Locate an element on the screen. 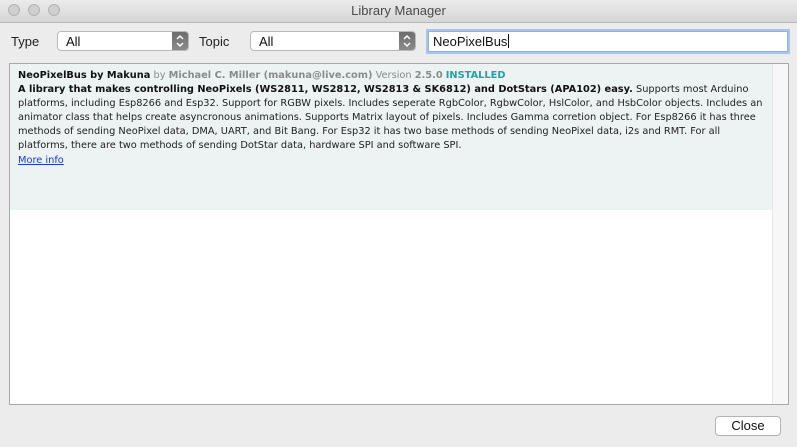  search-input: NeoPixelBus is located at coordinates (608, 41).